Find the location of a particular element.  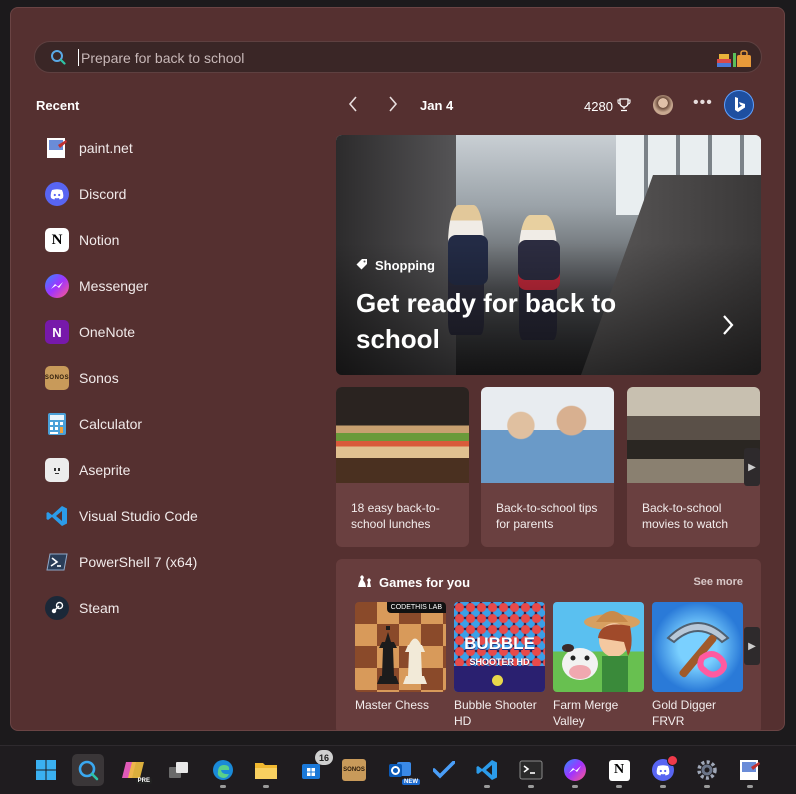

recent-app-sonos: SONOS Sonos is located at coordinates (175, 378).